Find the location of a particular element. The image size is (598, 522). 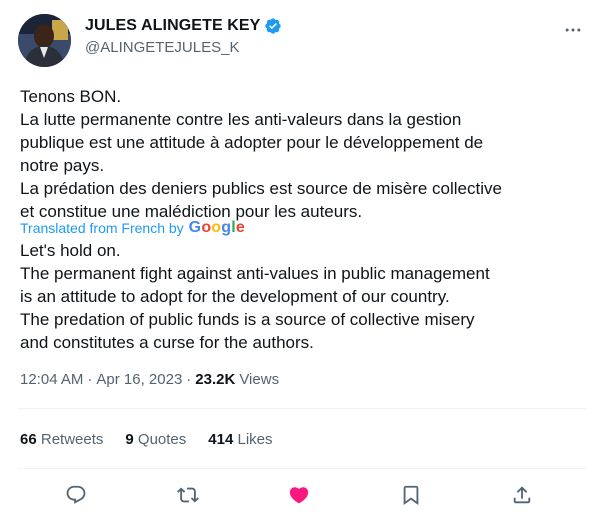

retweet-button is located at coordinates (188, 495).